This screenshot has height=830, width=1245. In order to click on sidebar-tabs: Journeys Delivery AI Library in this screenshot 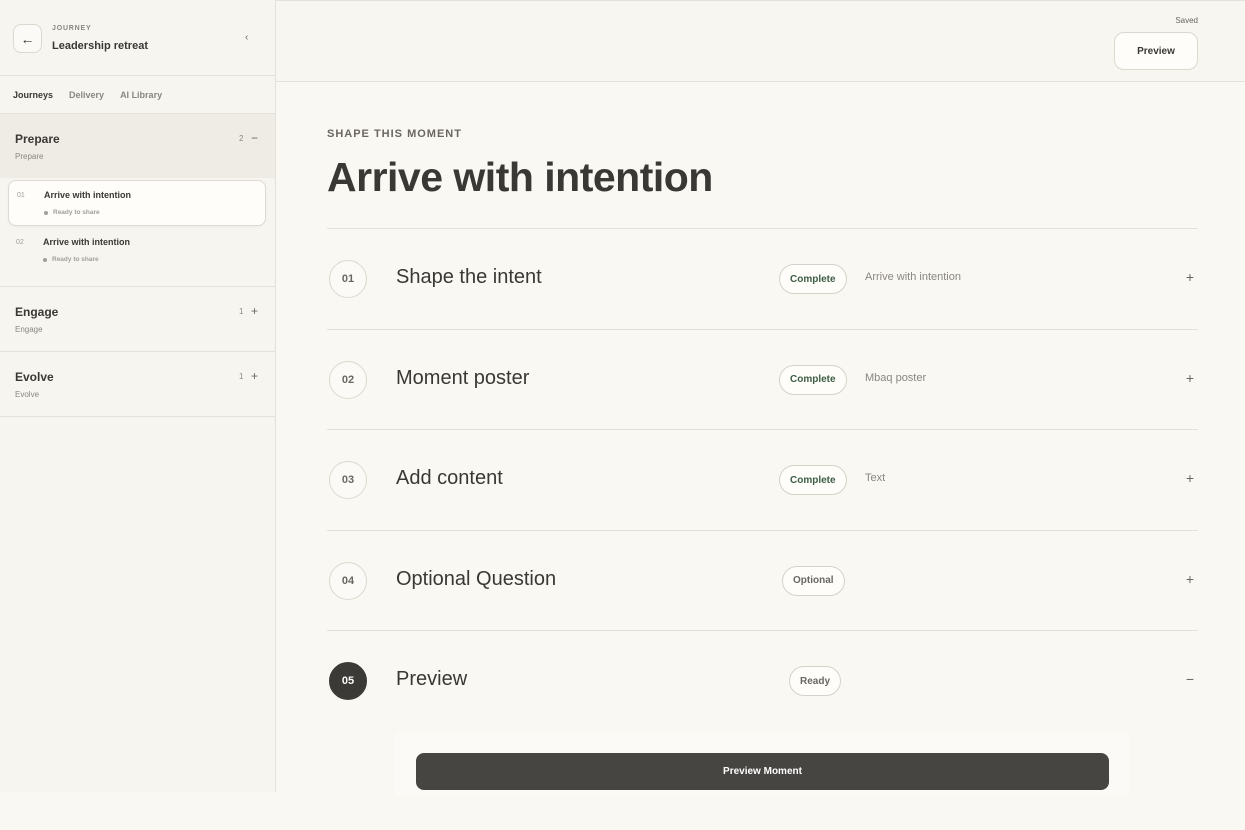, I will do `click(137, 95)`.